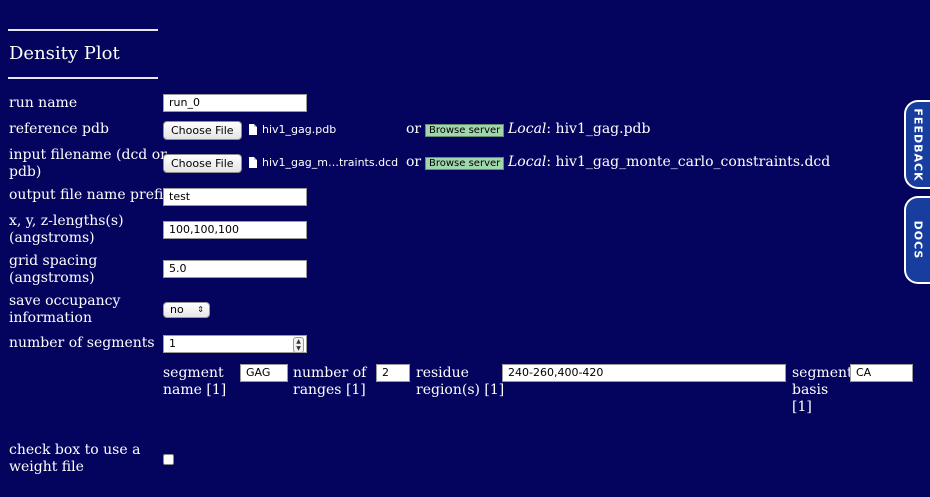 This screenshot has height=497, width=930. What do you see at coordinates (52, 238) in the screenshot?
I see `xyz-lengths-label-line2: (angstroms)` at bounding box center [52, 238].